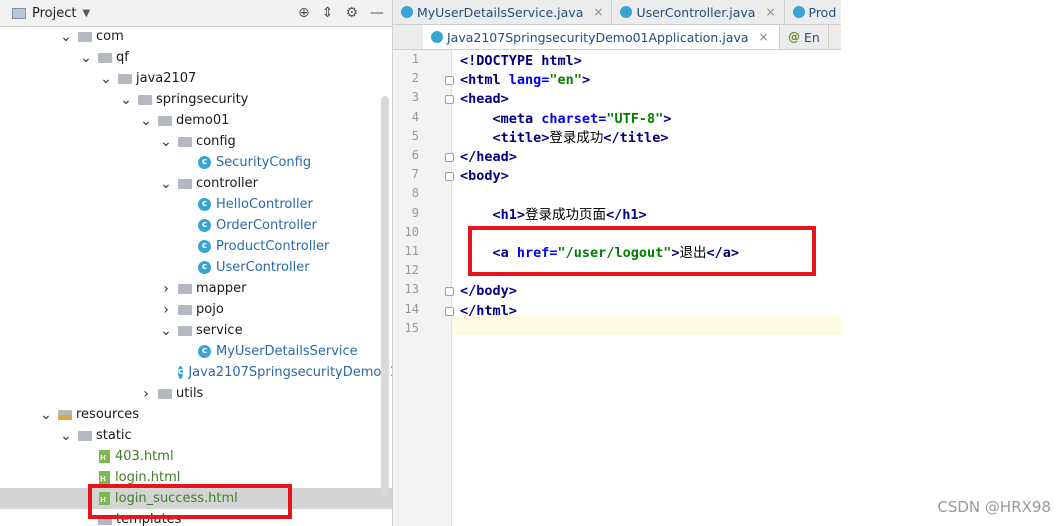  I want to click on editor-tab: @ En, so click(804, 37).